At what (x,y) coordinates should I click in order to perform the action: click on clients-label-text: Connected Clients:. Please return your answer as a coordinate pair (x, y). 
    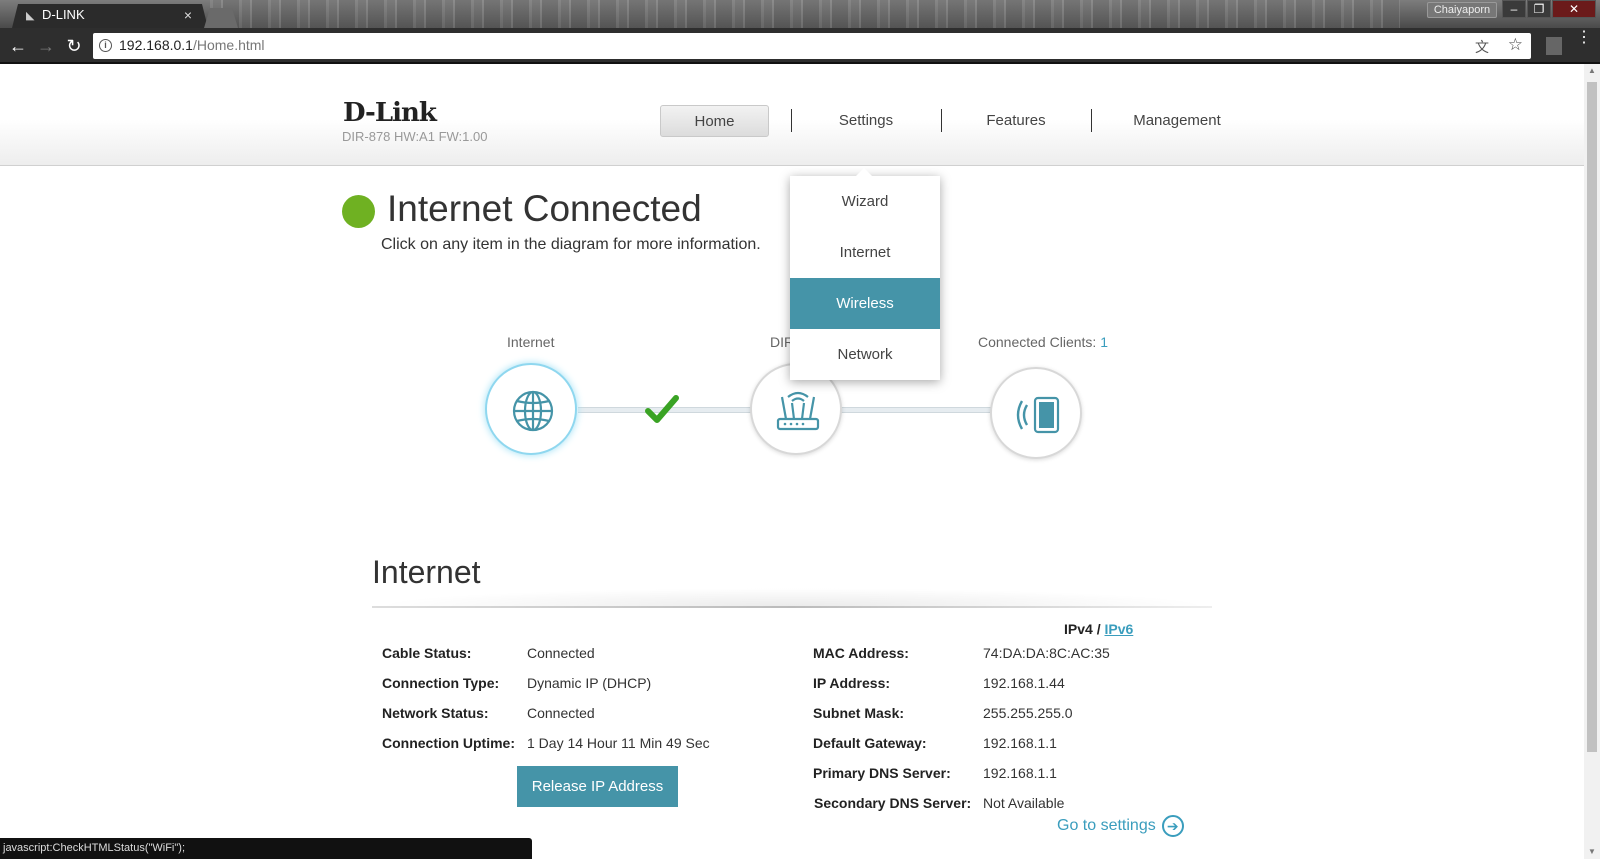
    Looking at the image, I should click on (1037, 342).